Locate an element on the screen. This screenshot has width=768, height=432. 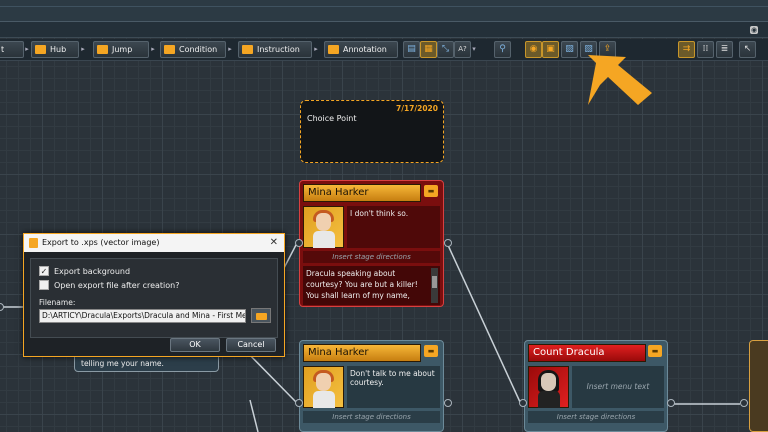
menu-text: Don't talk to me about courtesy. is located at coordinates (393, 387).